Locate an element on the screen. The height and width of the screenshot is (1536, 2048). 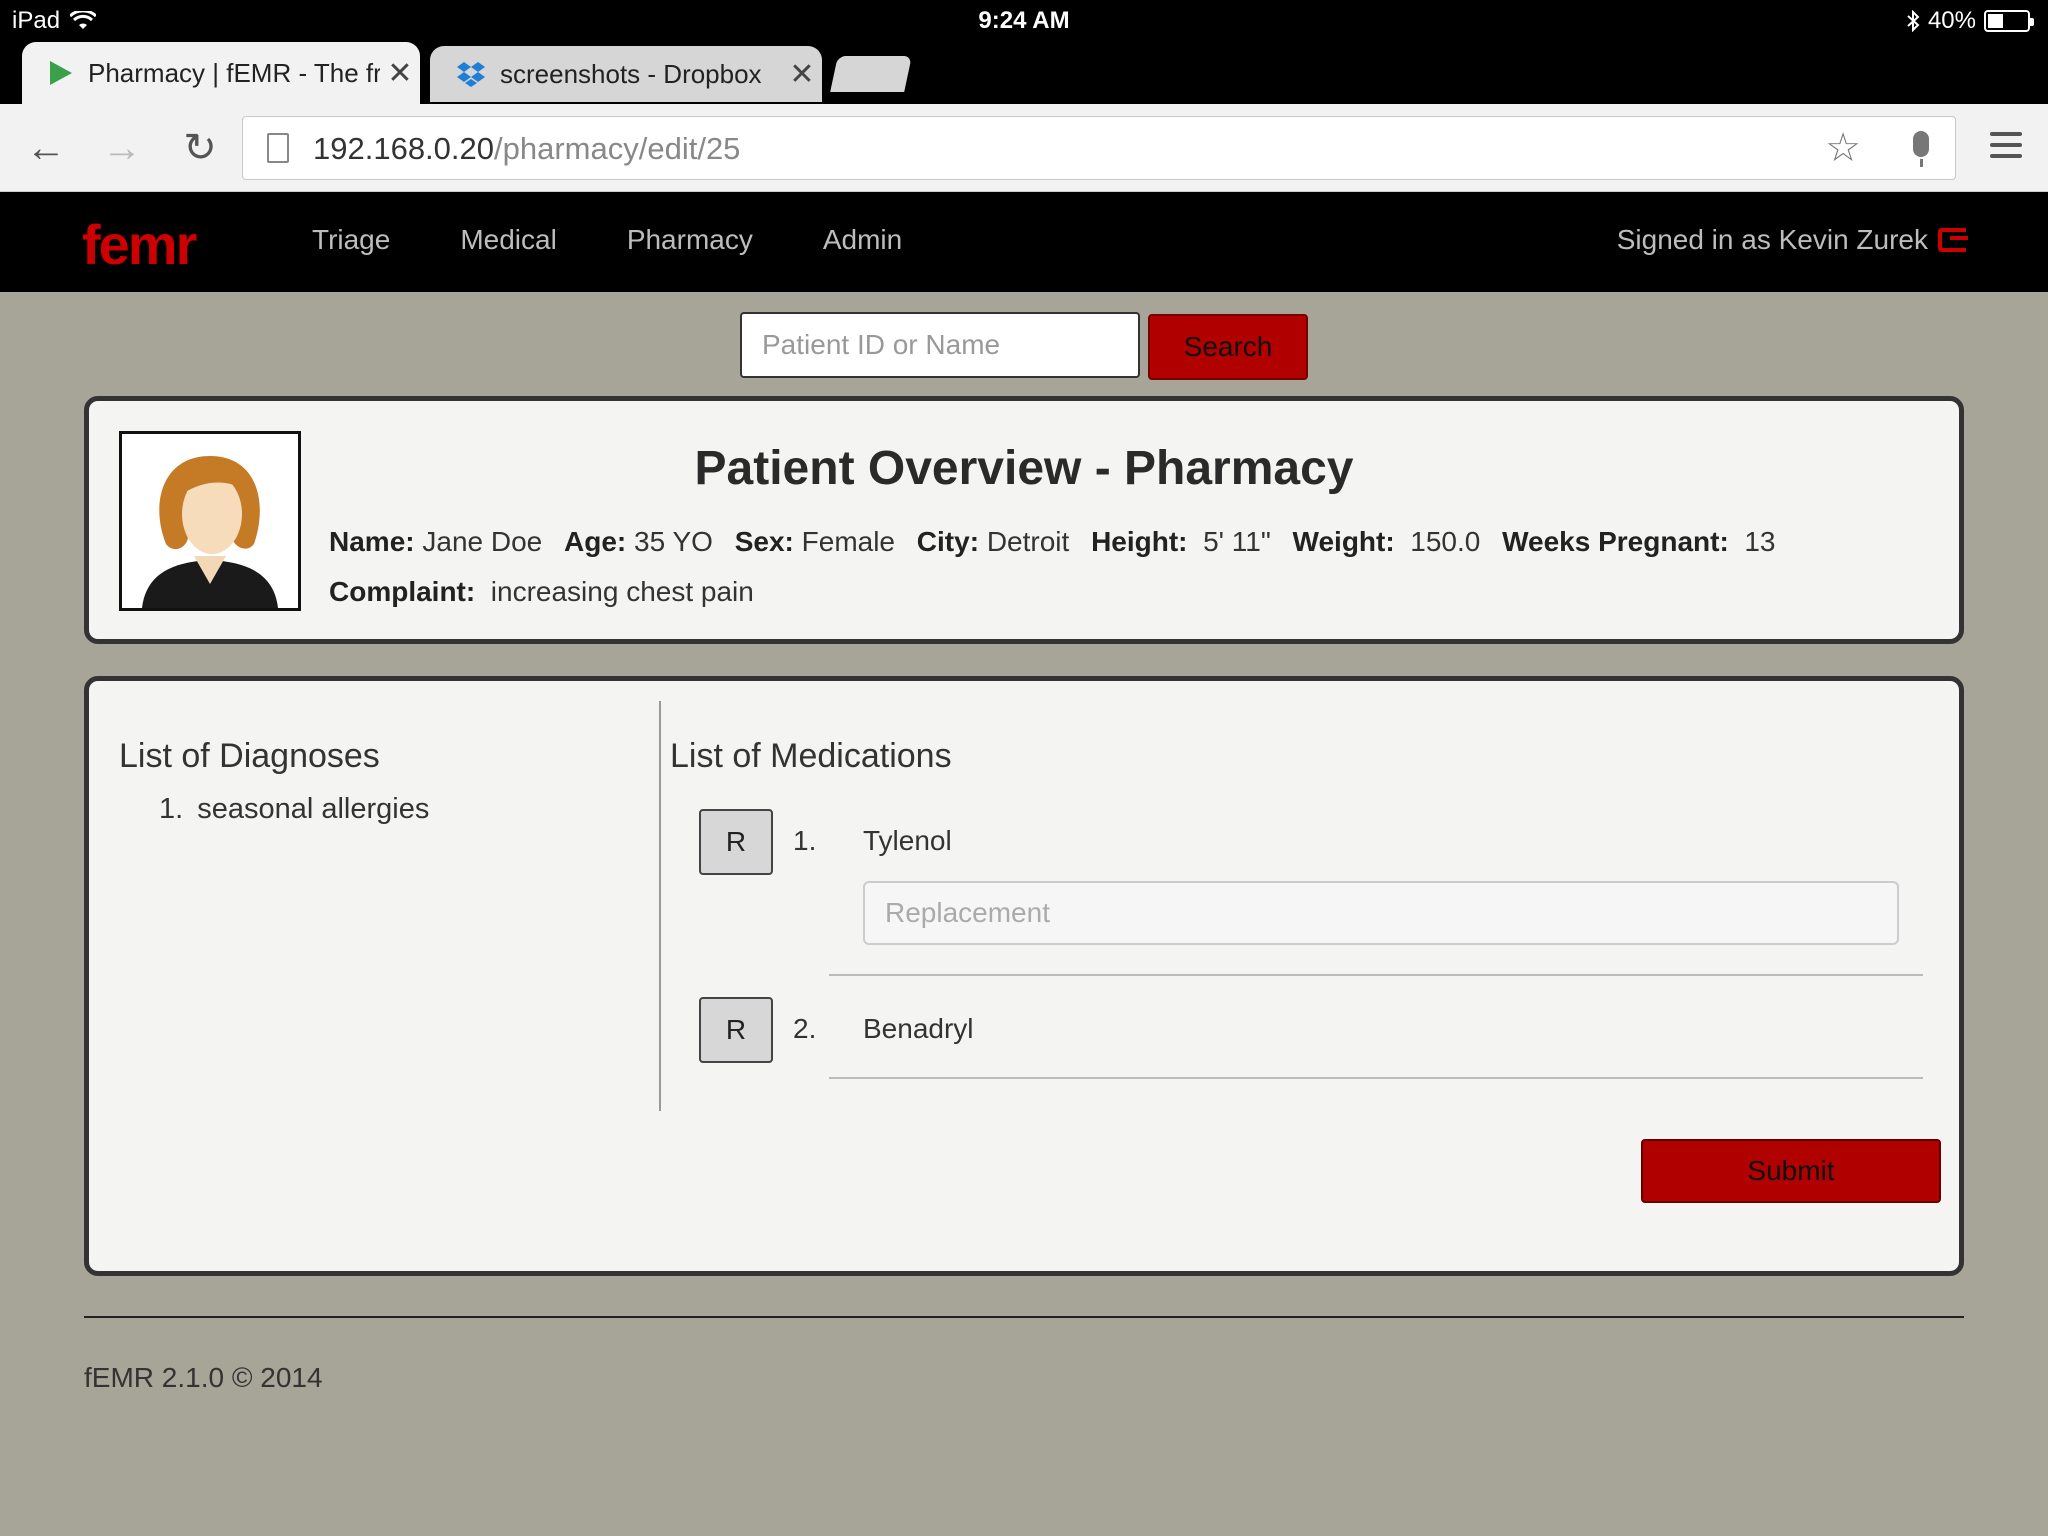
nav-medical: Medical is located at coordinates (508, 240).